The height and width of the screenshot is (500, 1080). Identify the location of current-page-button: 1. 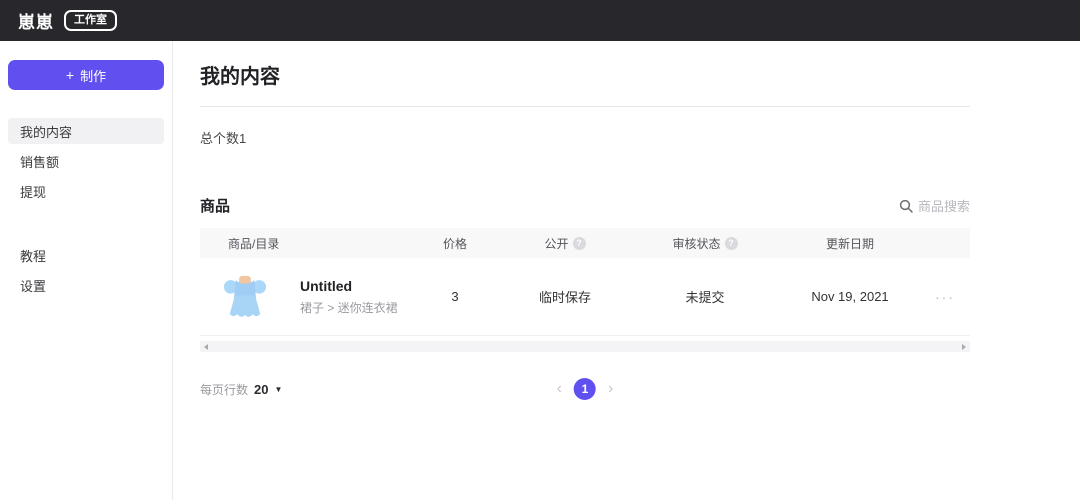
(585, 389).